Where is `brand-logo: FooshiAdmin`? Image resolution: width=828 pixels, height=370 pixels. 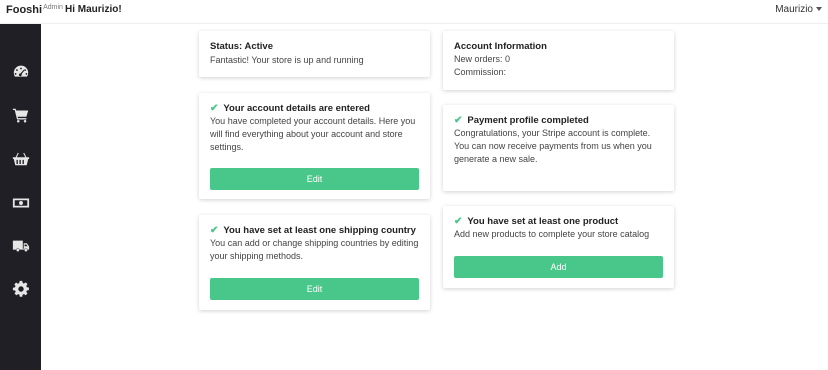 brand-logo: FooshiAdmin is located at coordinates (34, 10).